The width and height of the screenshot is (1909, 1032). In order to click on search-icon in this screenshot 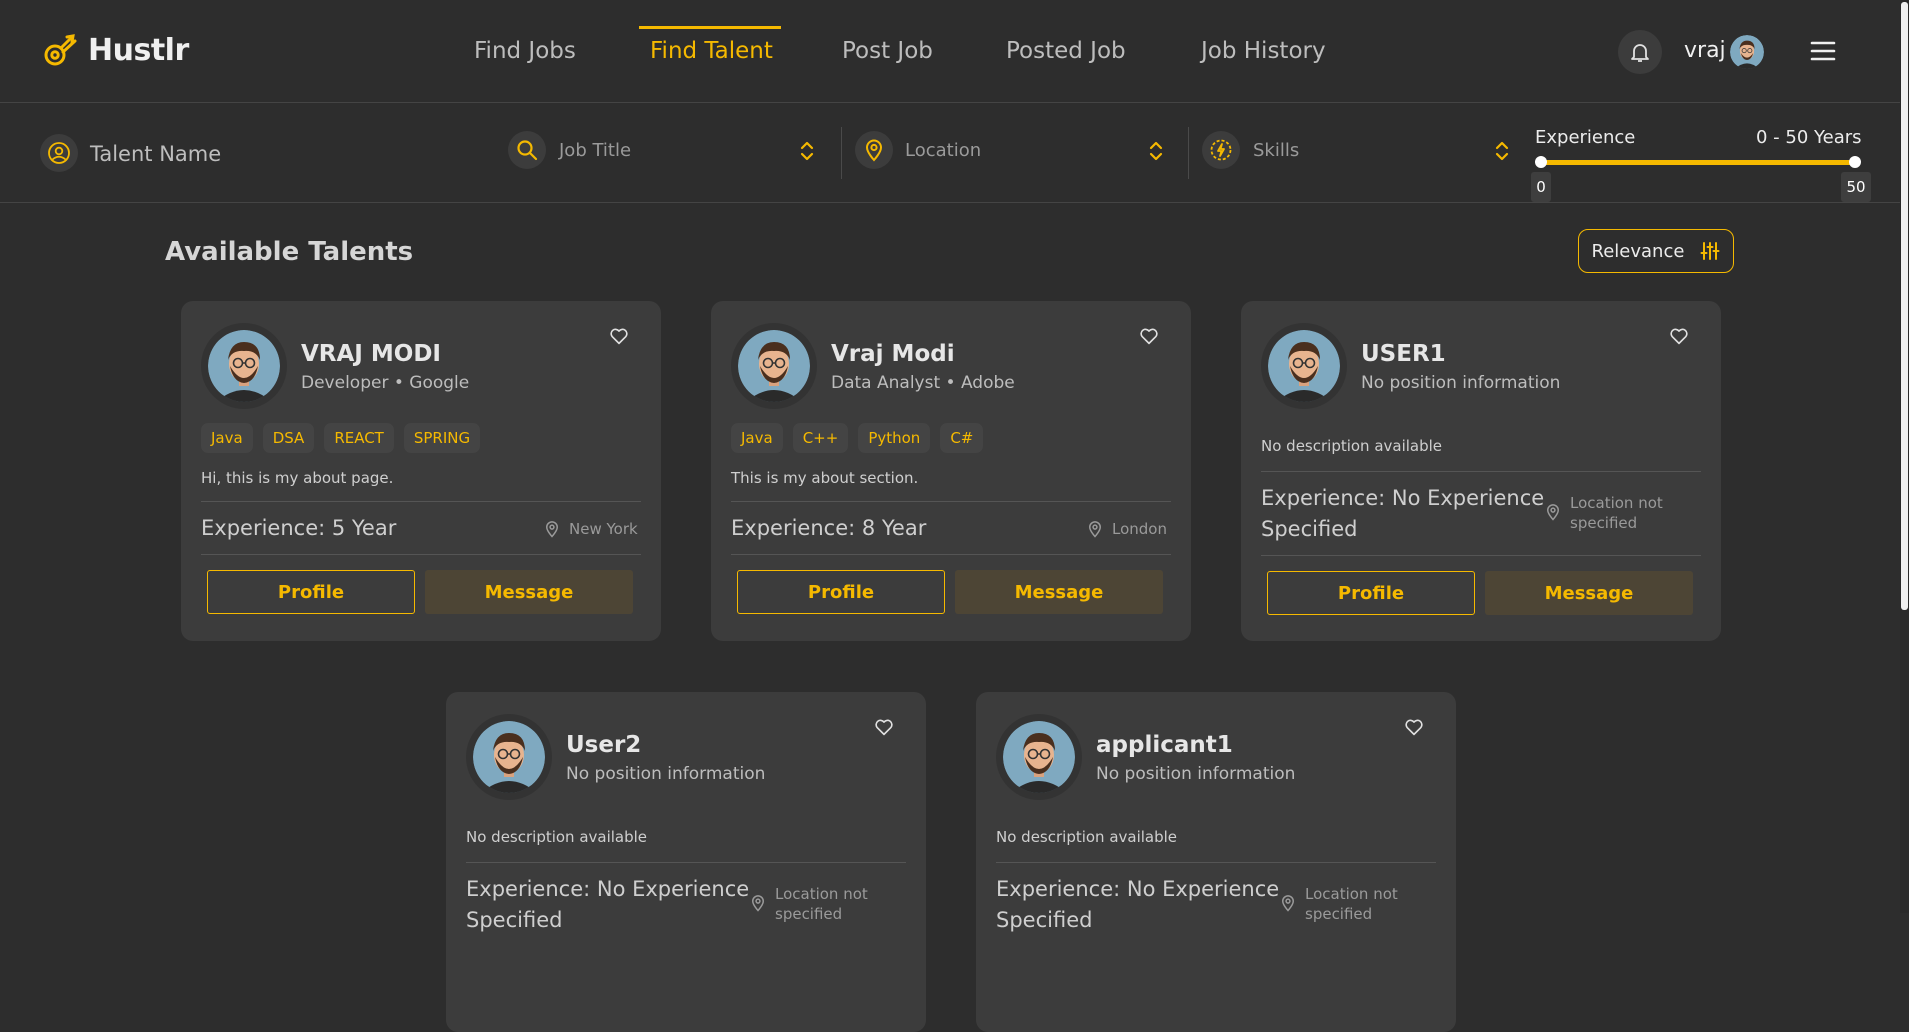, I will do `click(527, 150)`.